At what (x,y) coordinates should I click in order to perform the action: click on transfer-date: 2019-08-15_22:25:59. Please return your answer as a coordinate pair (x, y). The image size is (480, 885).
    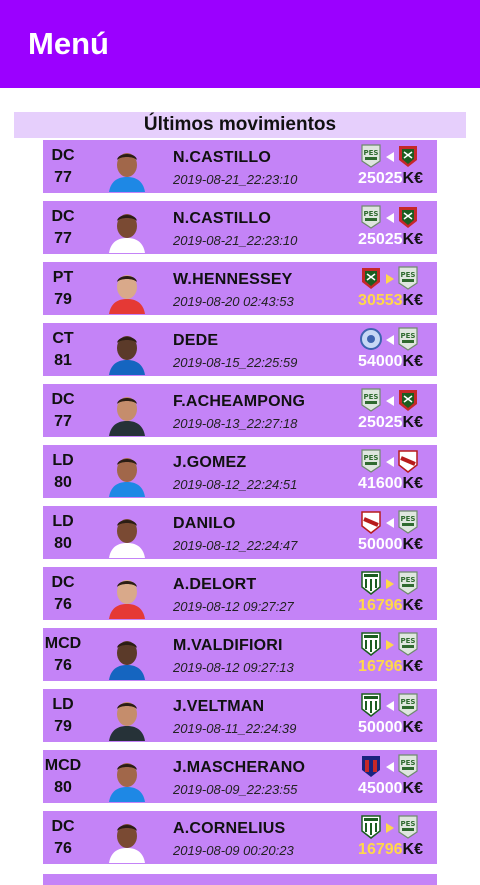
    Looking at the image, I should click on (235, 362).